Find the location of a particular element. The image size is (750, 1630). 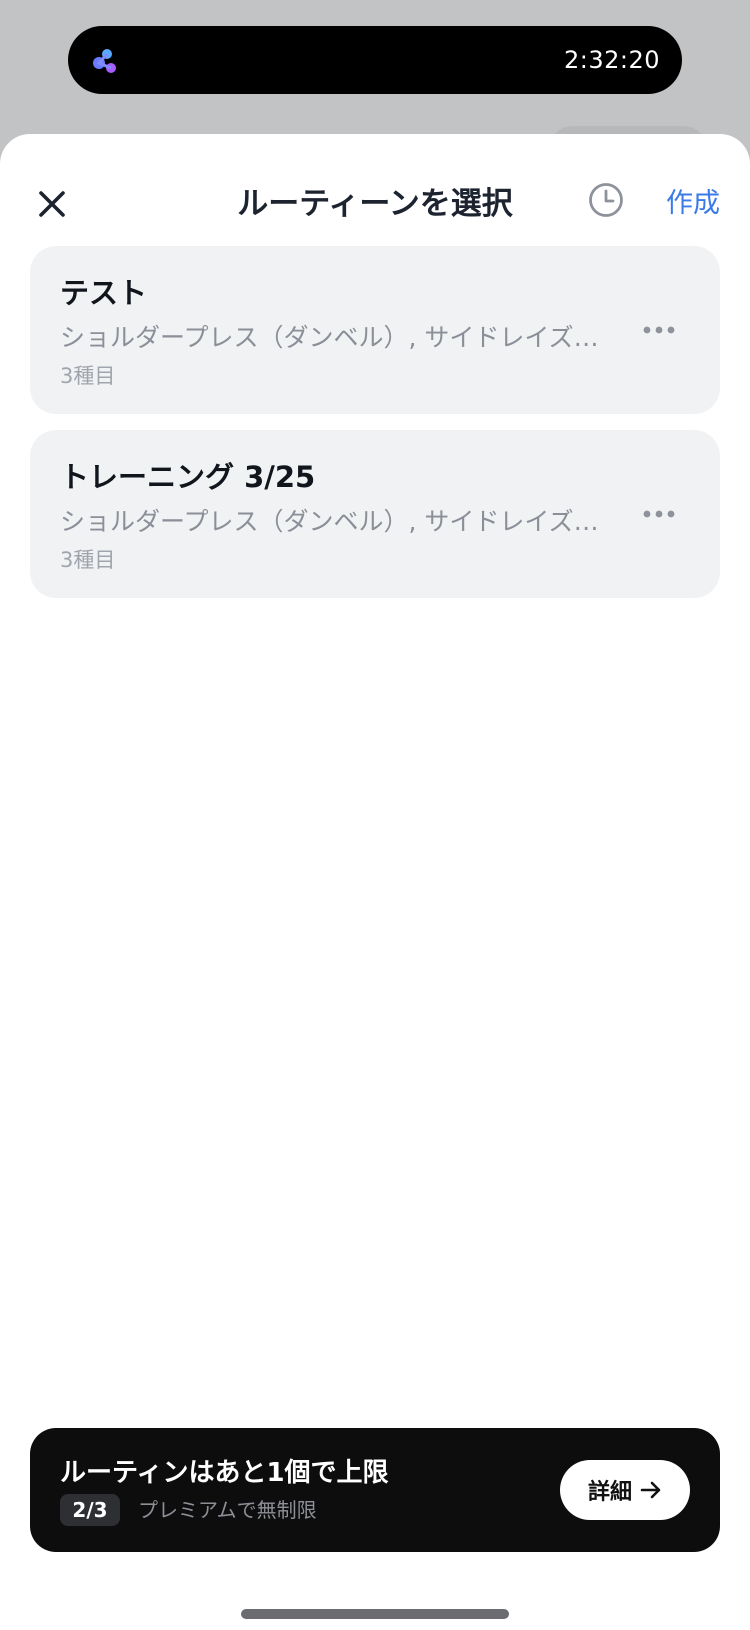

routine-title: テスト is located at coordinates (104, 293).